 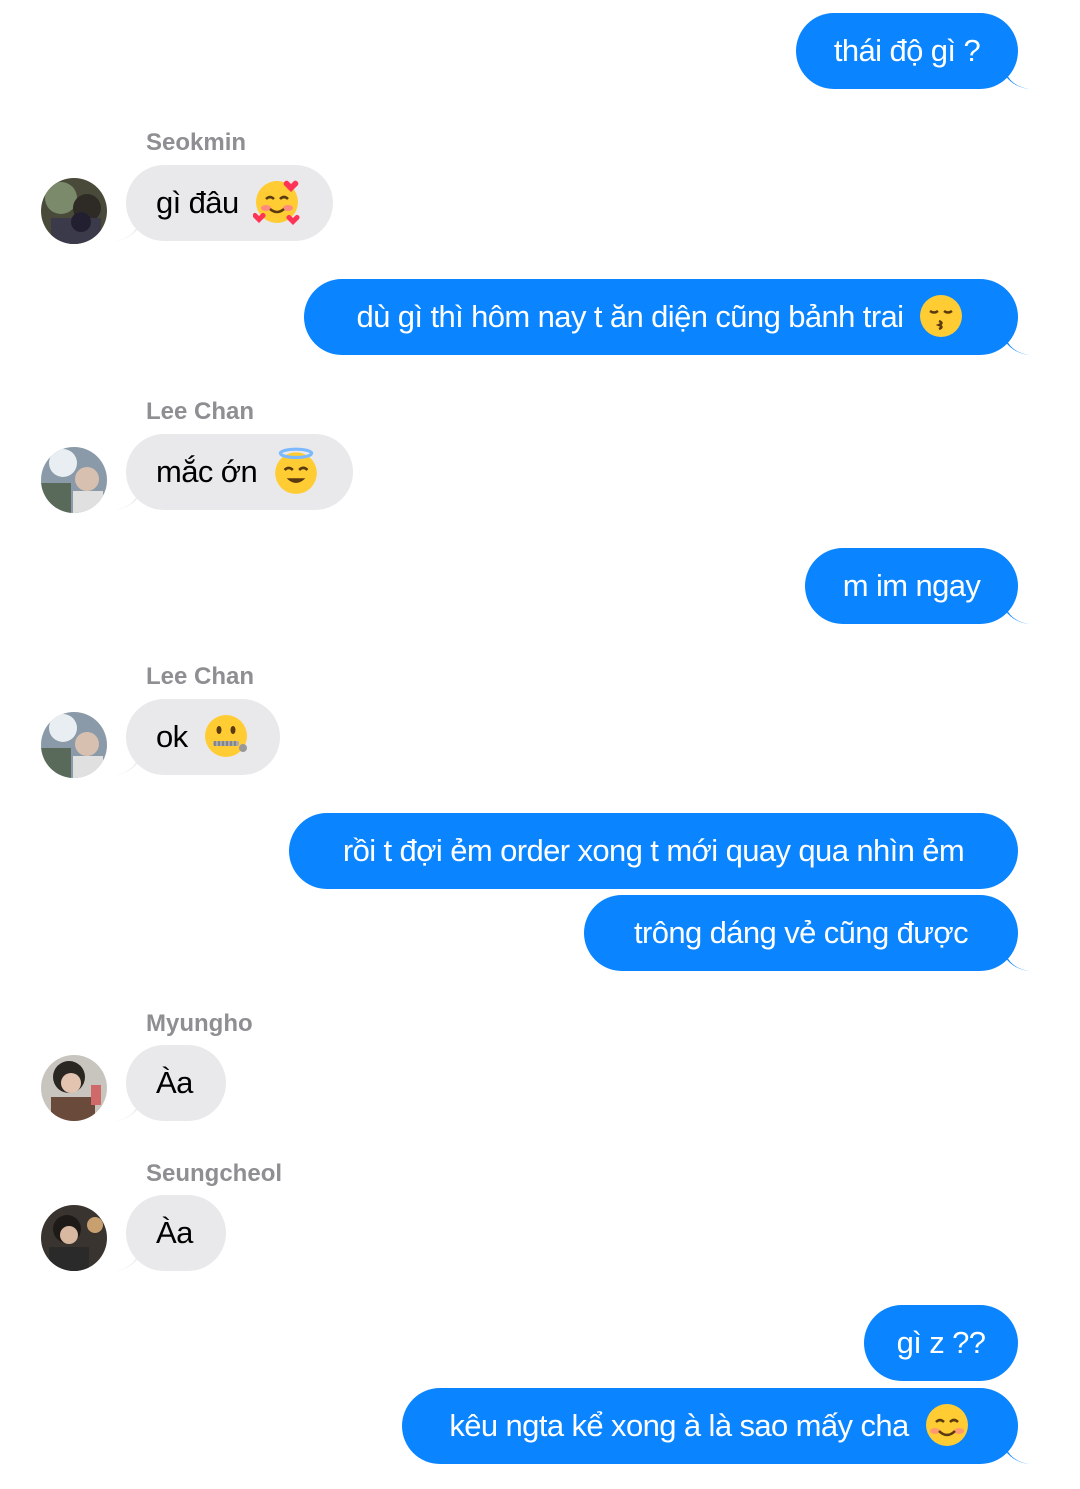 I want to click on smiling-face-with-hearts-emoji, so click(x=276, y=202).